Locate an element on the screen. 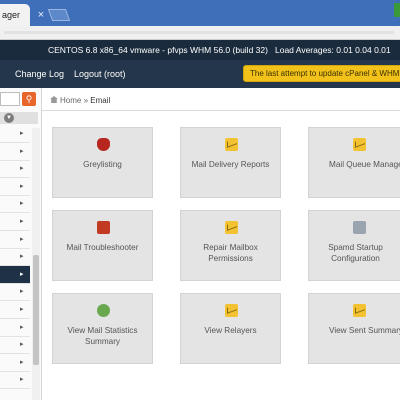  browser-tab: ager is located at coordinates (15, 15).